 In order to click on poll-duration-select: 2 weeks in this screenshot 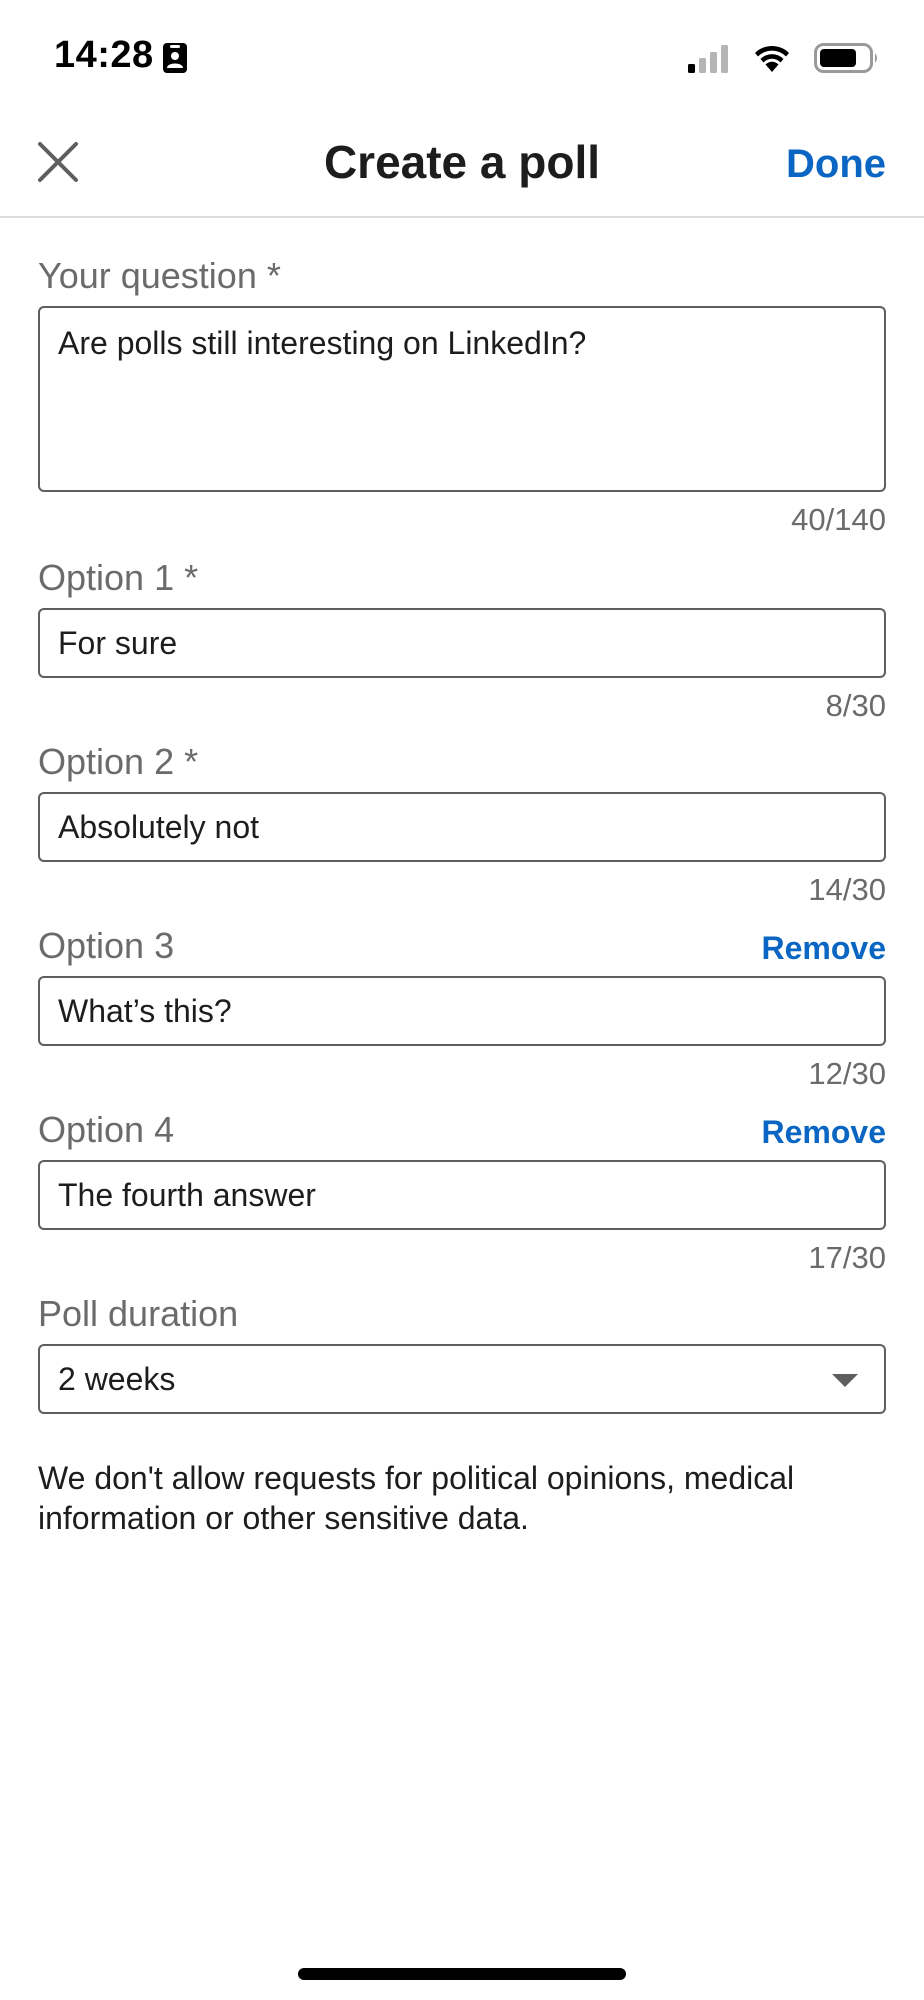, I will do `click(462, 1379)`.